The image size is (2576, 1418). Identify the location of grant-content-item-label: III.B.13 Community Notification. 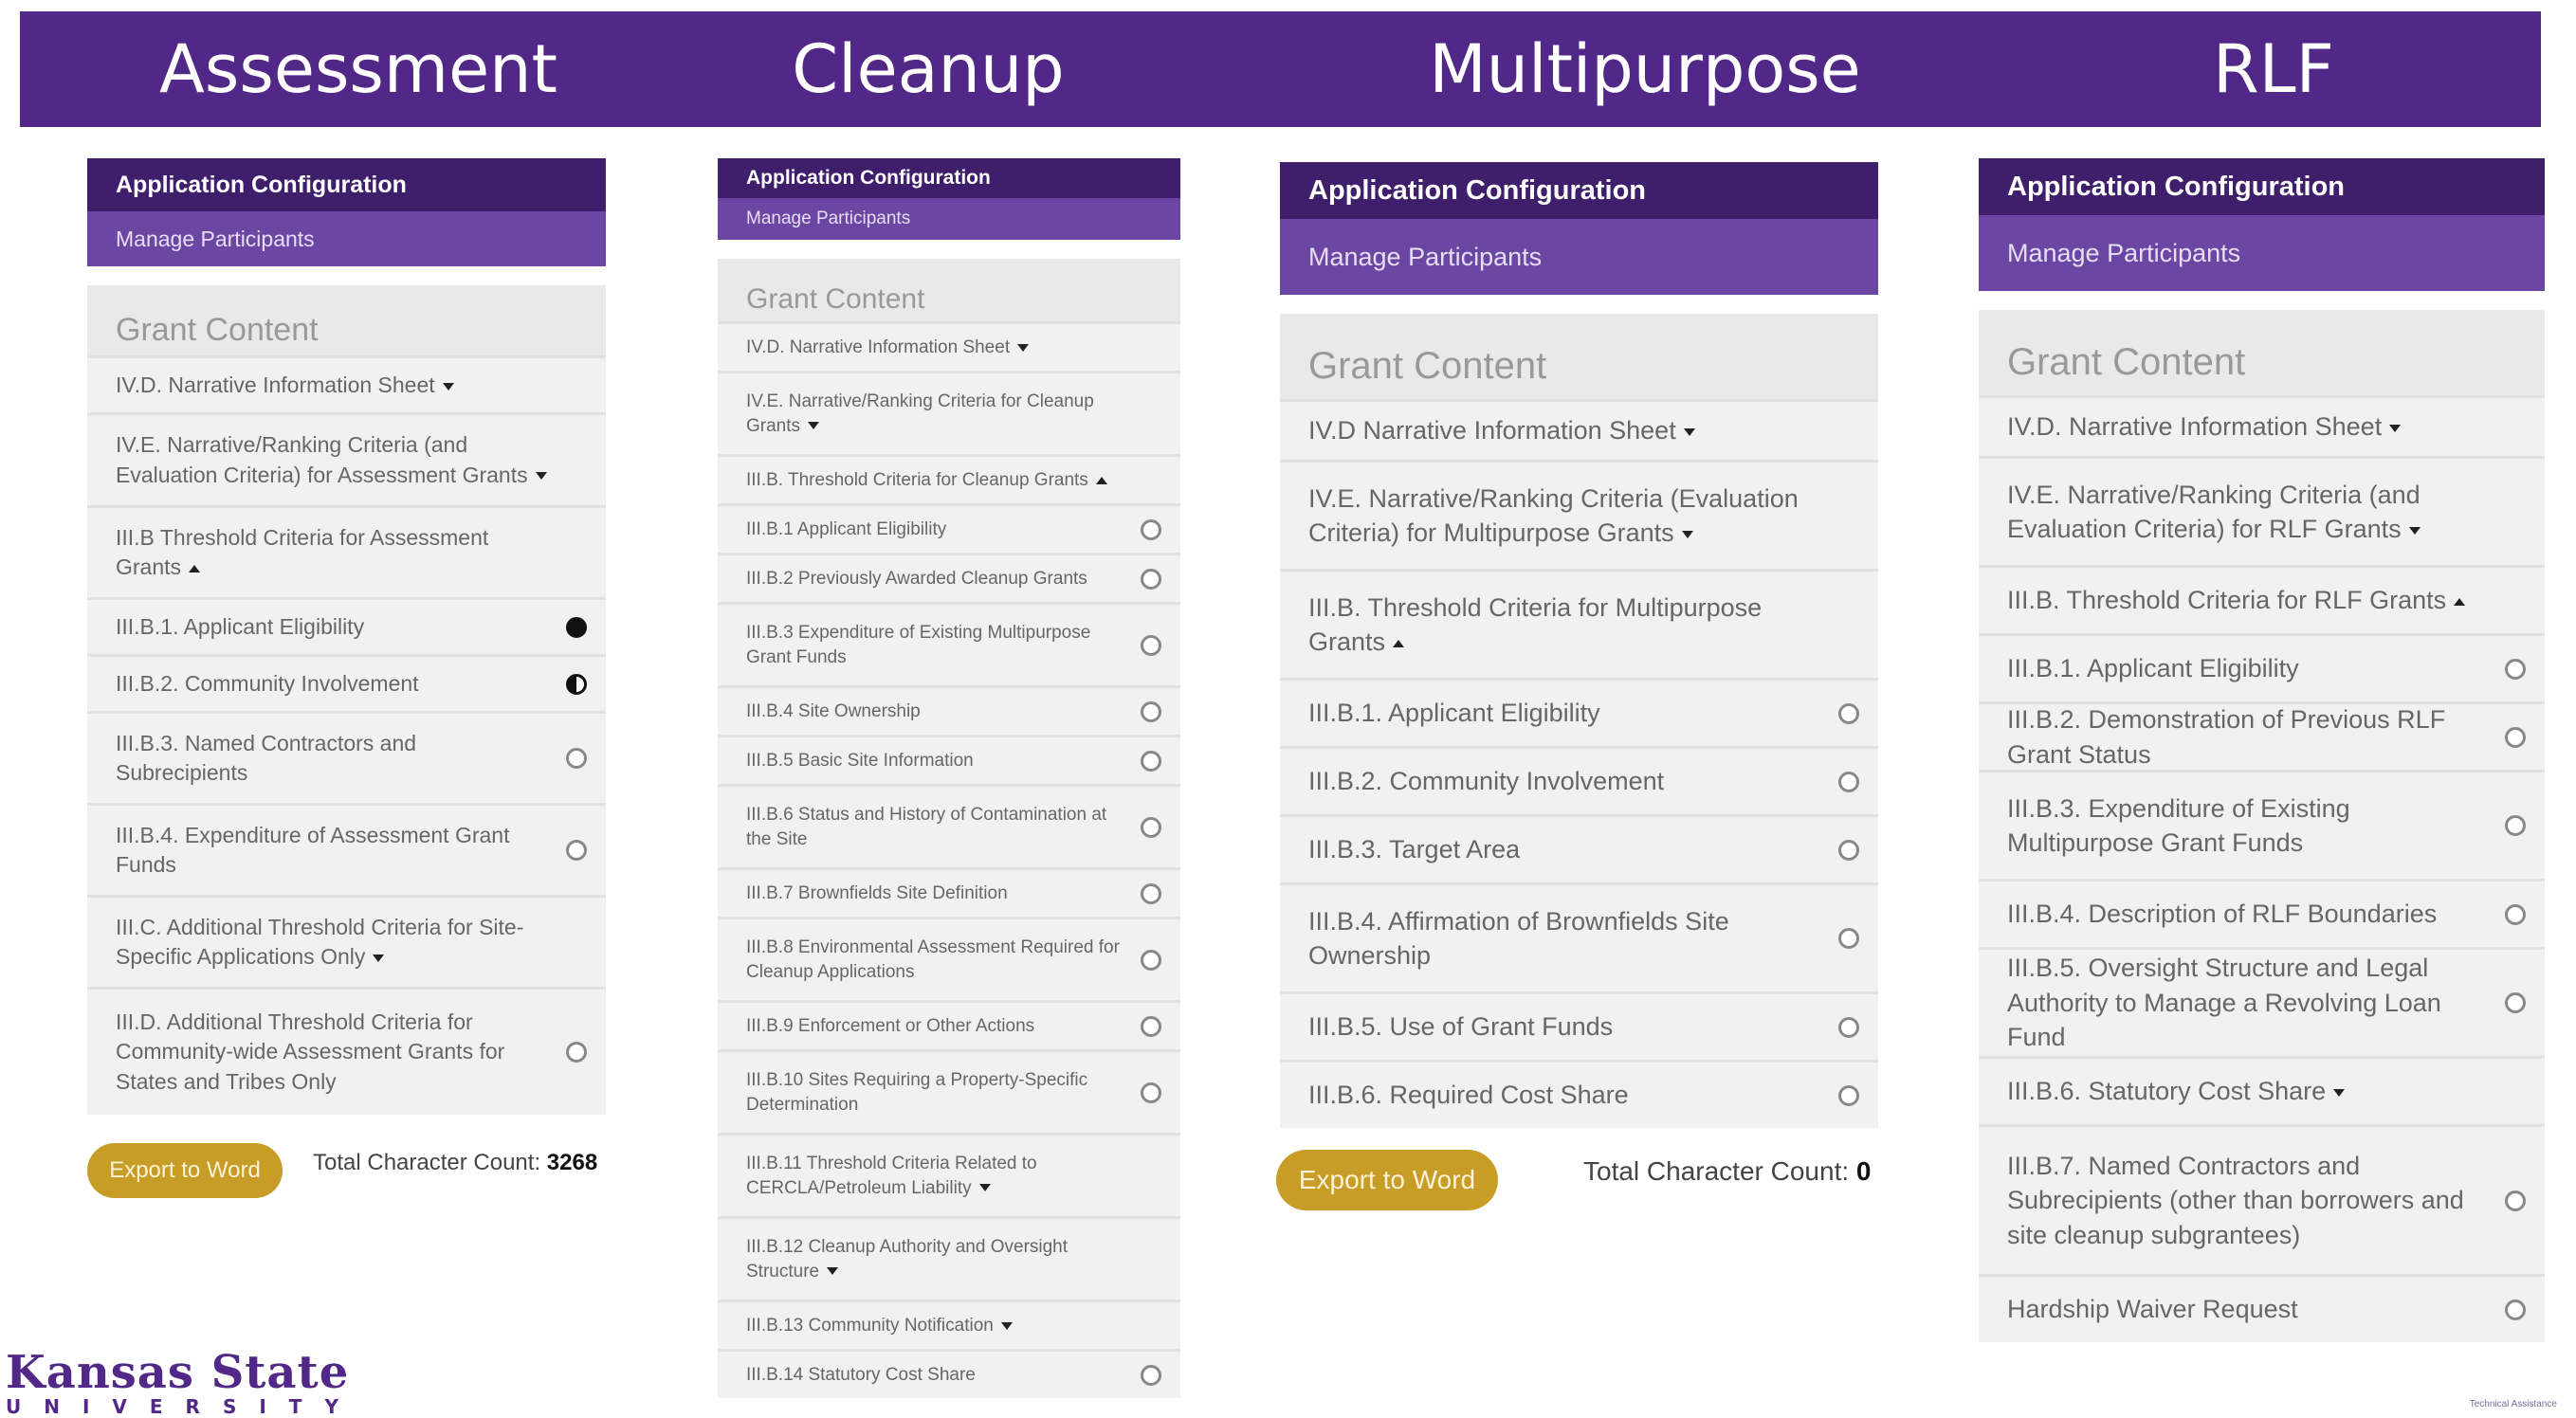
(963, 1326).